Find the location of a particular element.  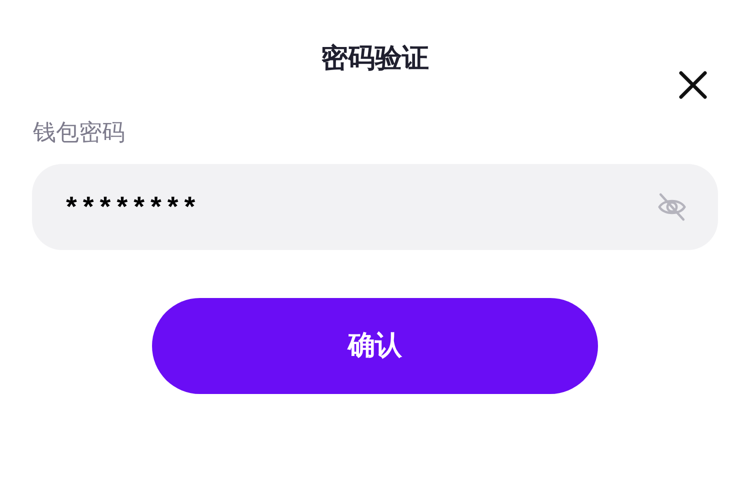

close-icon is located at coordinates (693, 85).